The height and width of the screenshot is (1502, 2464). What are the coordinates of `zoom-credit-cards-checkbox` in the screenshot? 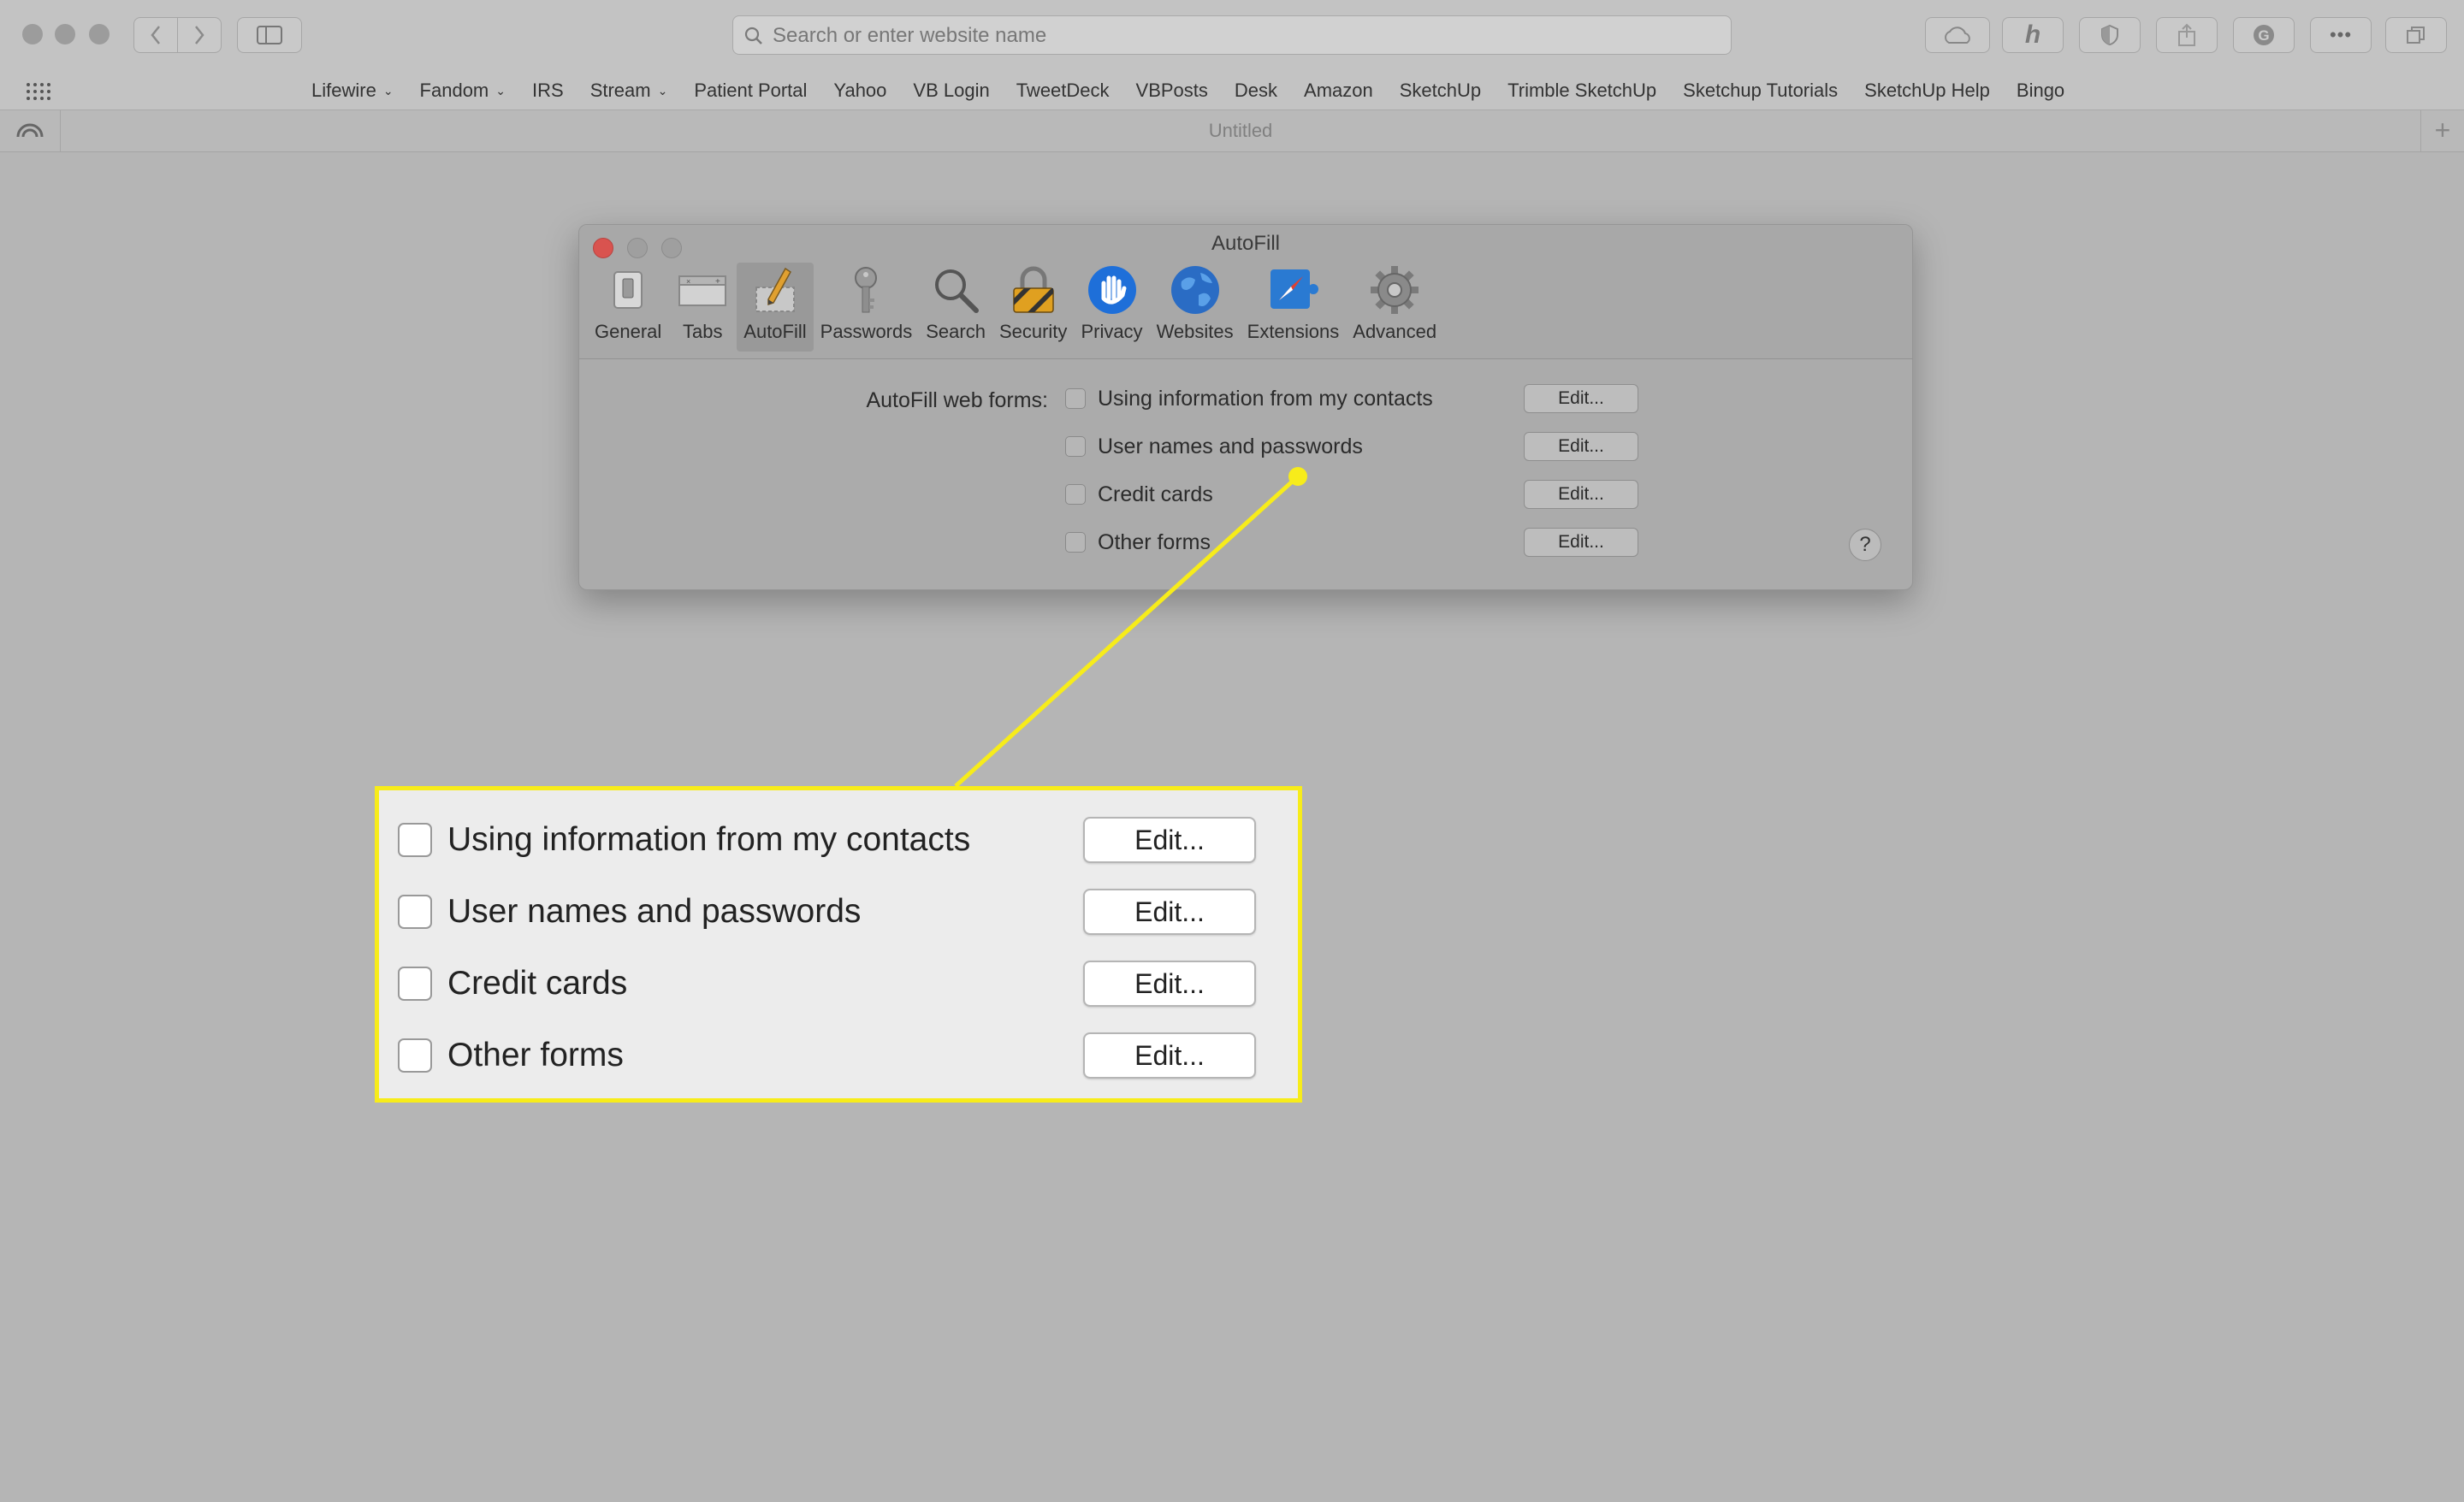 It's located at (415, 984).